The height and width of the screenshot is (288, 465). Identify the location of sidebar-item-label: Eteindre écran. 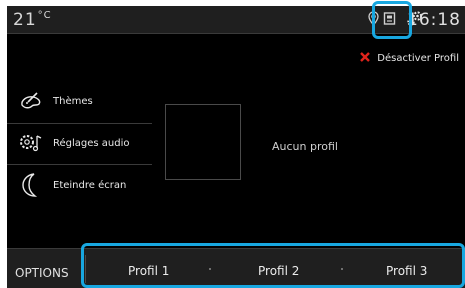
(90, 185).